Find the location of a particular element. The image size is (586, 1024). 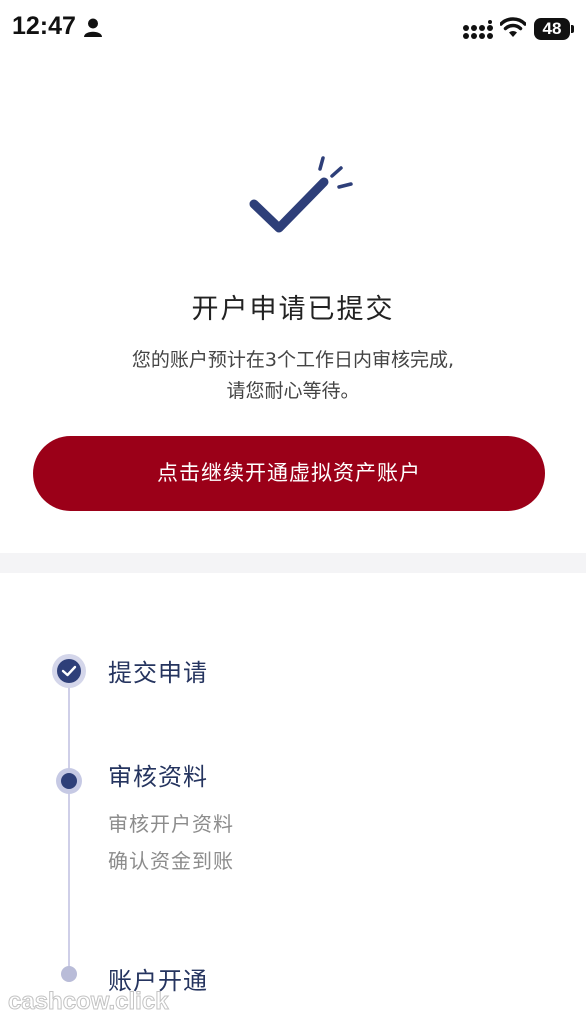

battery-icon: 48 is located at coordinates (552, 29).